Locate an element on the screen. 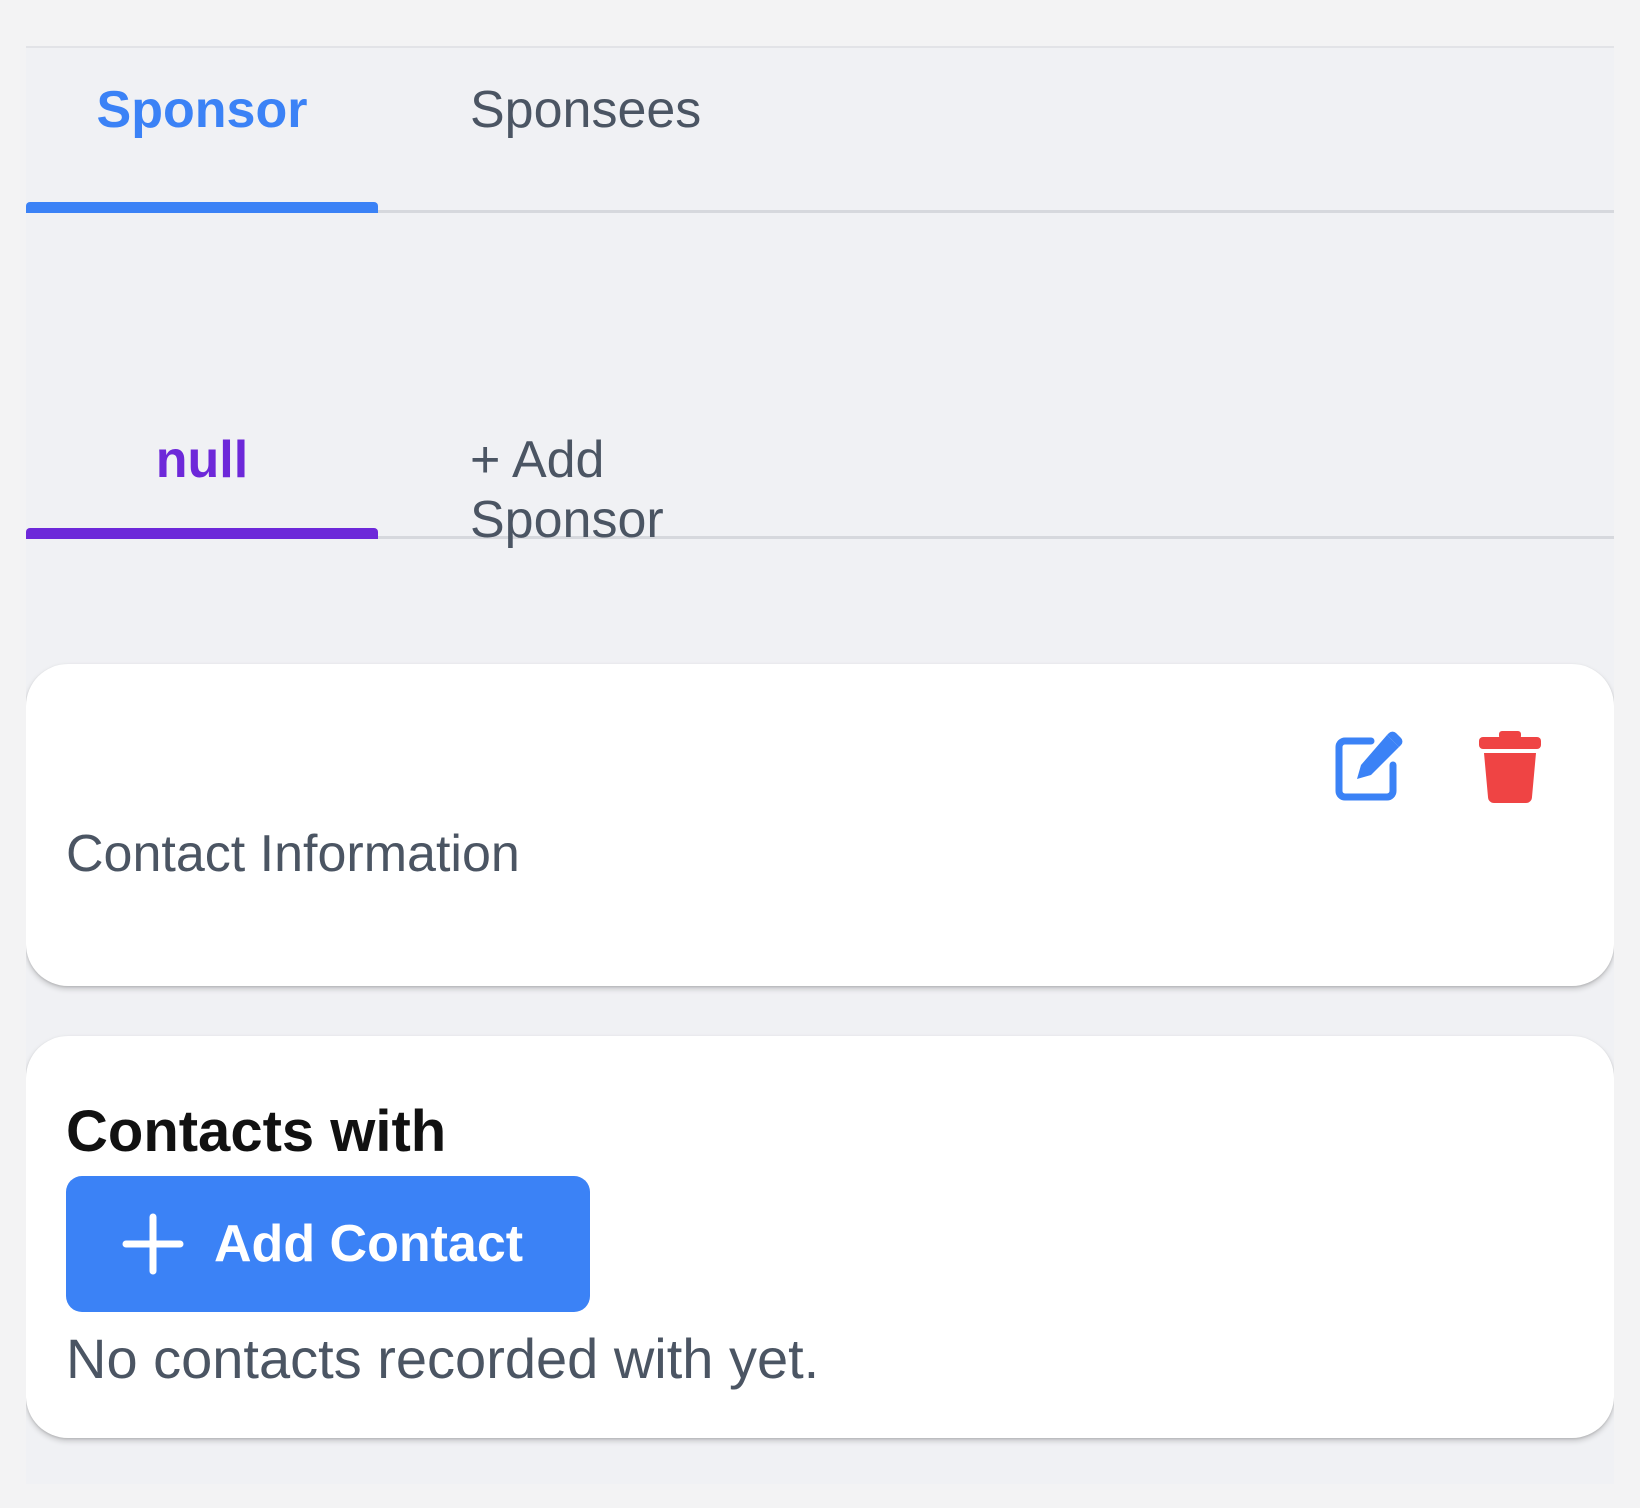 Image resolution: width=1640 pixels, height=1508 pixels. tab-sponsor-null: null is located at coordinates (202, 456).